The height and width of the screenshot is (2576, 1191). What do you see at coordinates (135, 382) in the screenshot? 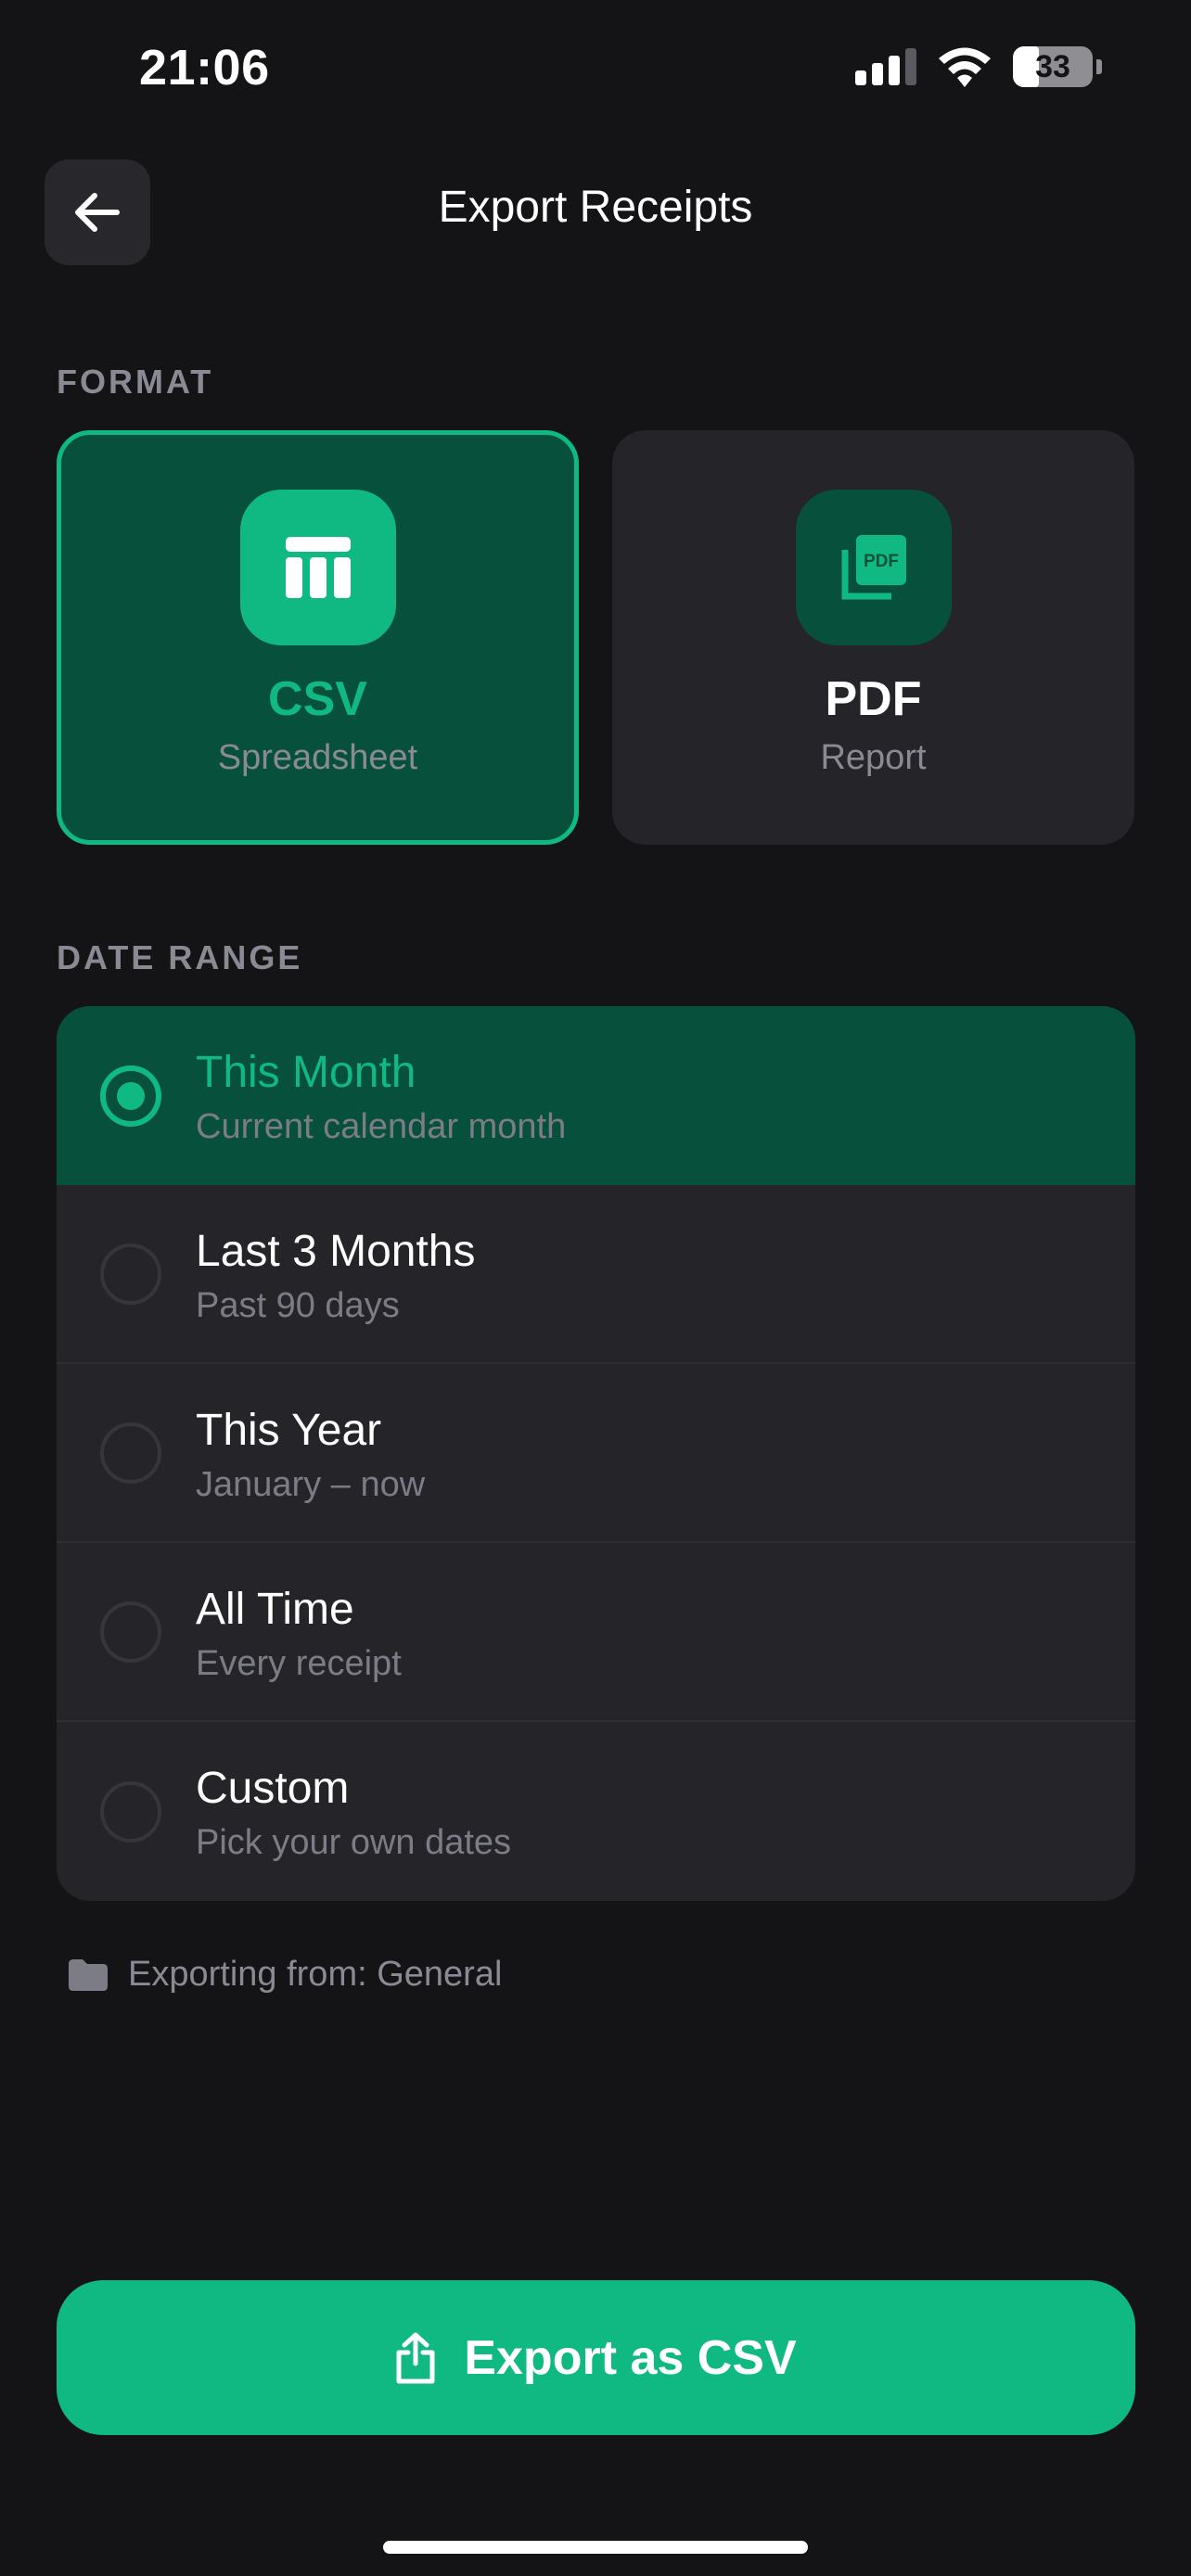
I see `format-section-label: FORMAT` at bounding box center [135, 382].